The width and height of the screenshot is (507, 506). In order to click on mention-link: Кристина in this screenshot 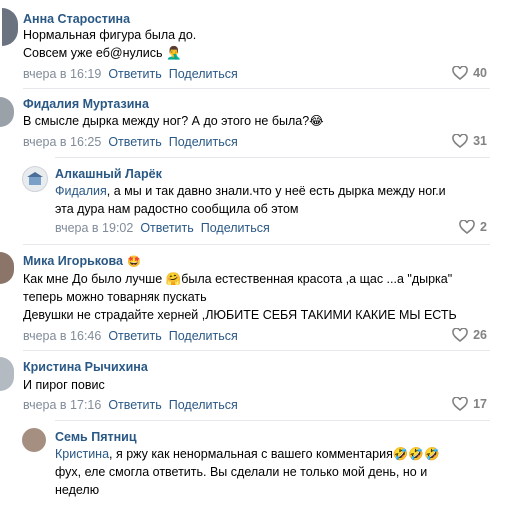, I will do `click(82, 454)`.